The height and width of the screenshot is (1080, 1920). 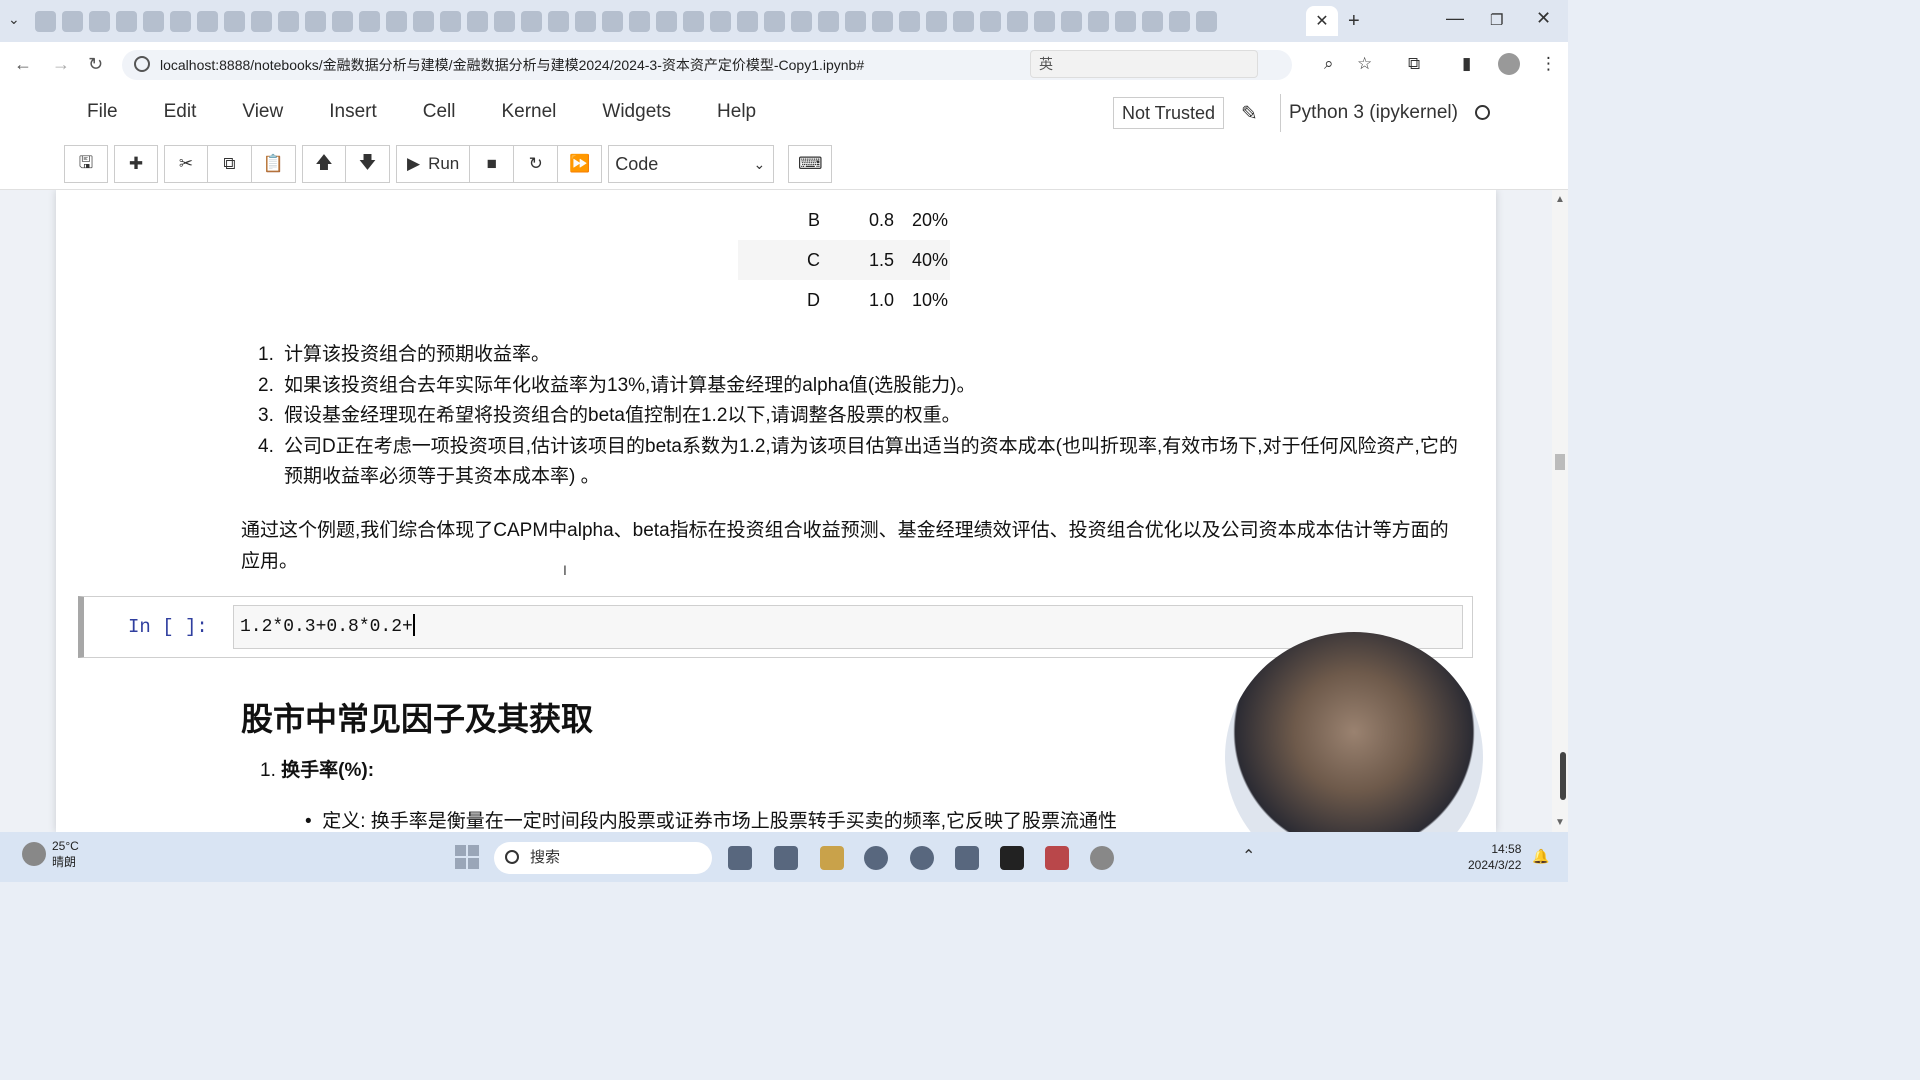 I want to click on system-clock: 14:58 2024/3/22, so click(x=1494, y=857).